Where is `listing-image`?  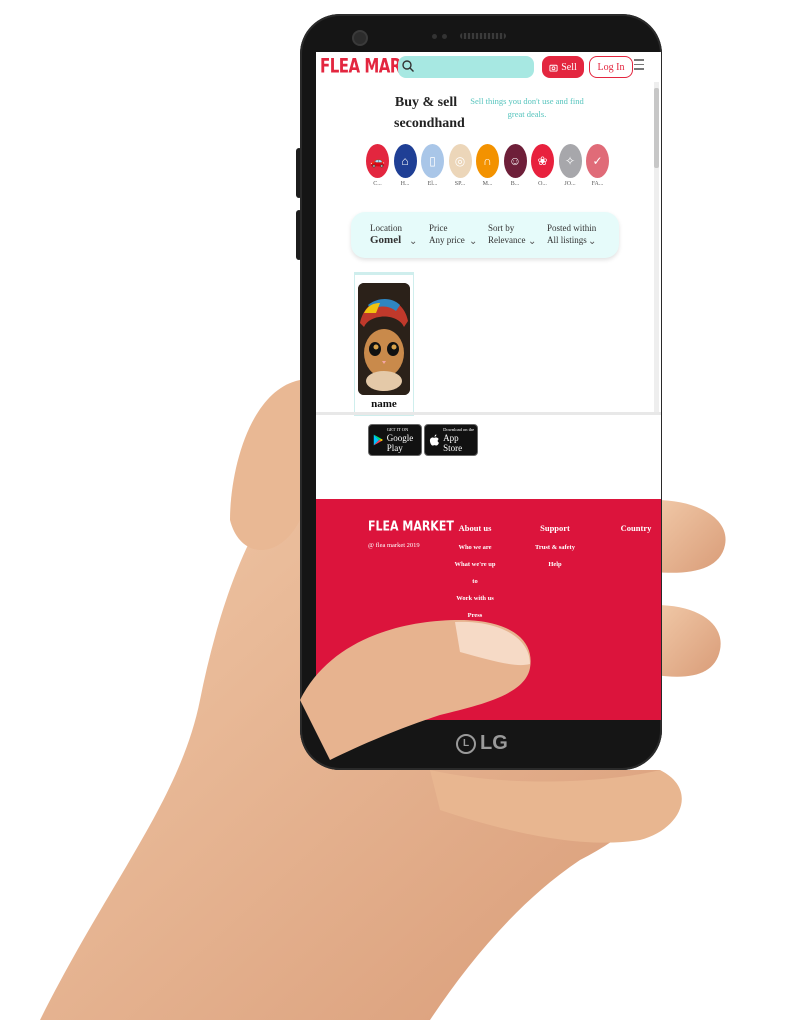 listing-image is located at coordinates (384, 339).